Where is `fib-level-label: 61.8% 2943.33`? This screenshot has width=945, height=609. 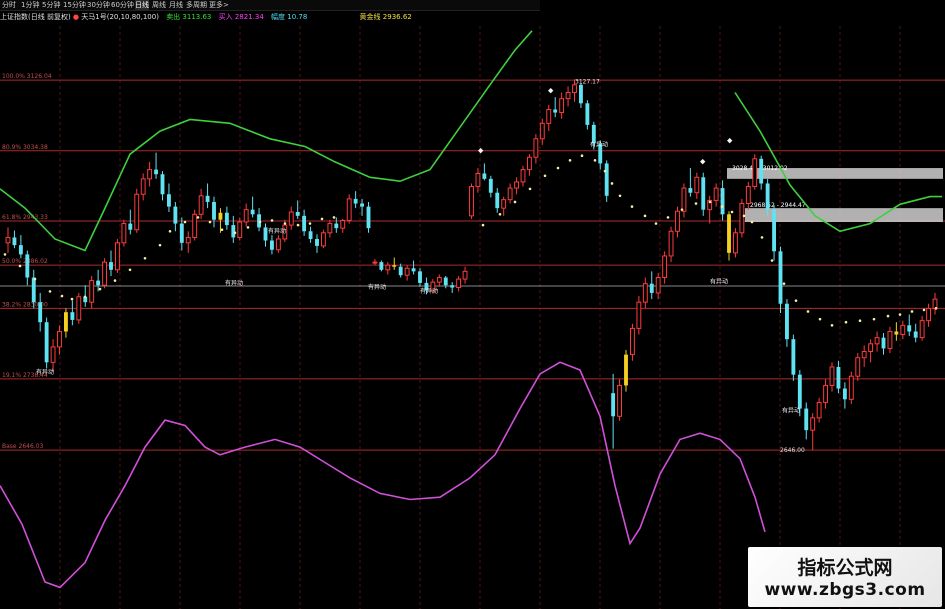 fib-level-label: 61.8% 2943.33 is located at coordinates (25, 217).